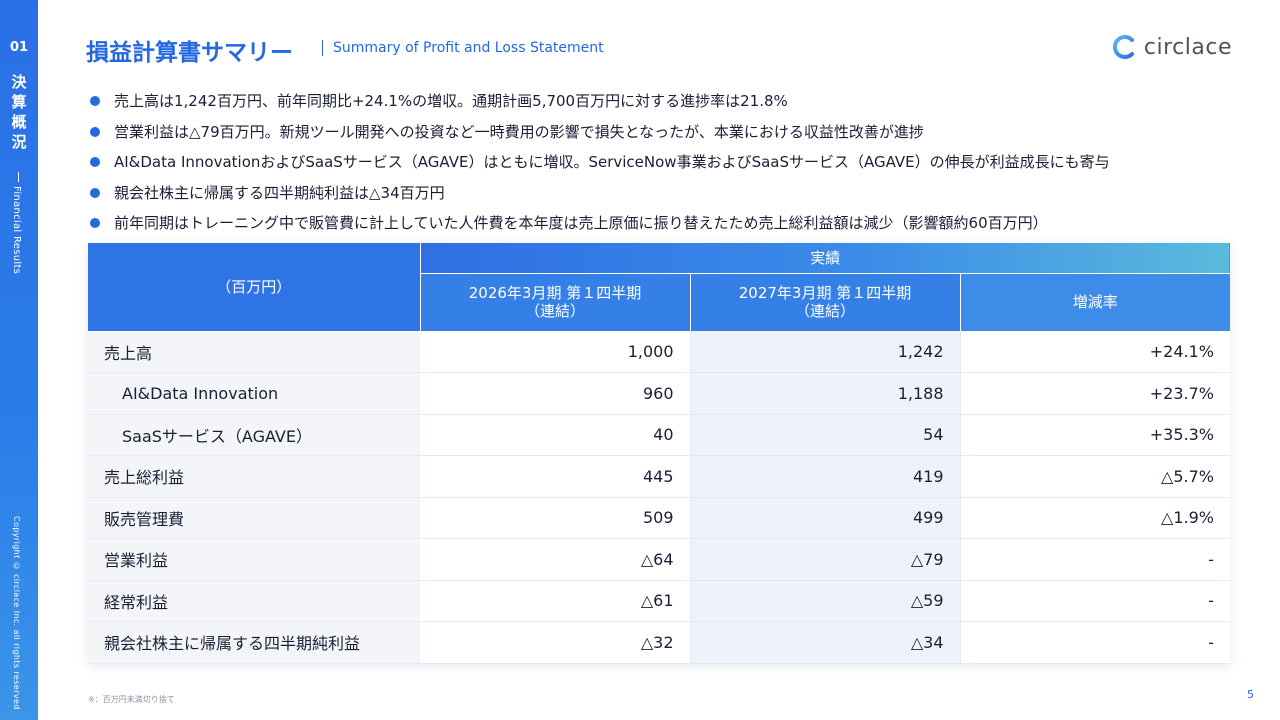  I want to click on cell-prev-year: 40, so click(555, 435).